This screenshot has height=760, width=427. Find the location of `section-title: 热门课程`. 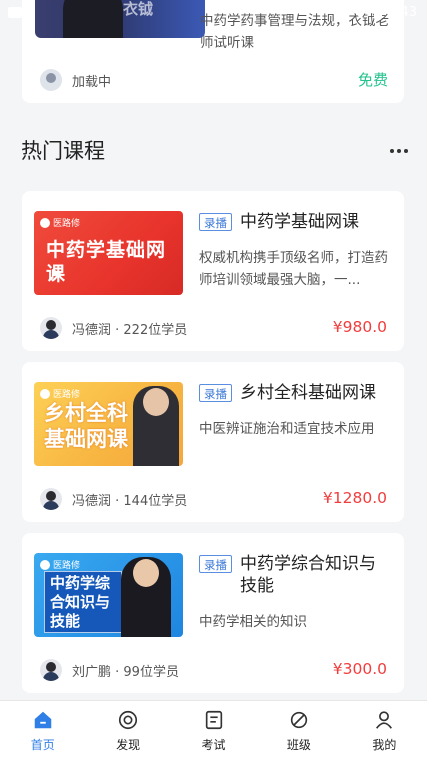

section-title: 热门课程 is located at coordinates (63, 151).